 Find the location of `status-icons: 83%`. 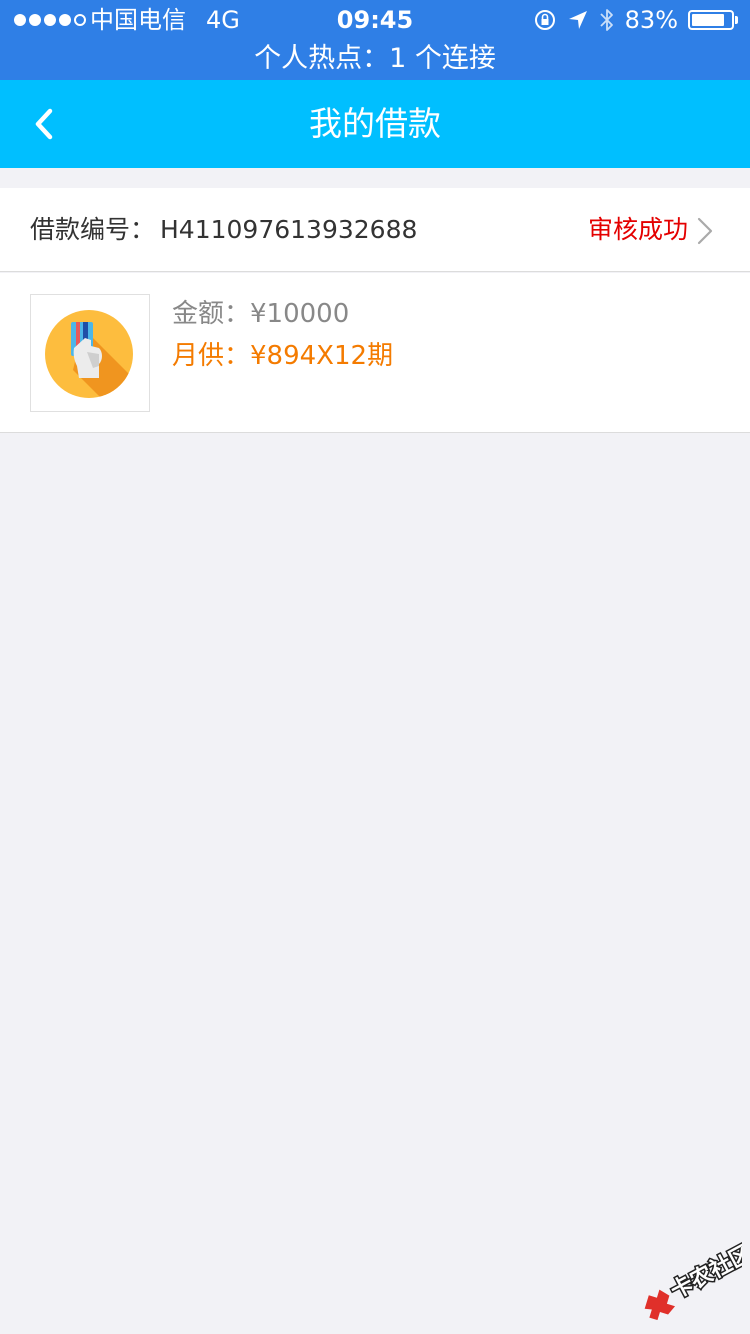

status-icons: 83% is located at coordinates (635, 20).